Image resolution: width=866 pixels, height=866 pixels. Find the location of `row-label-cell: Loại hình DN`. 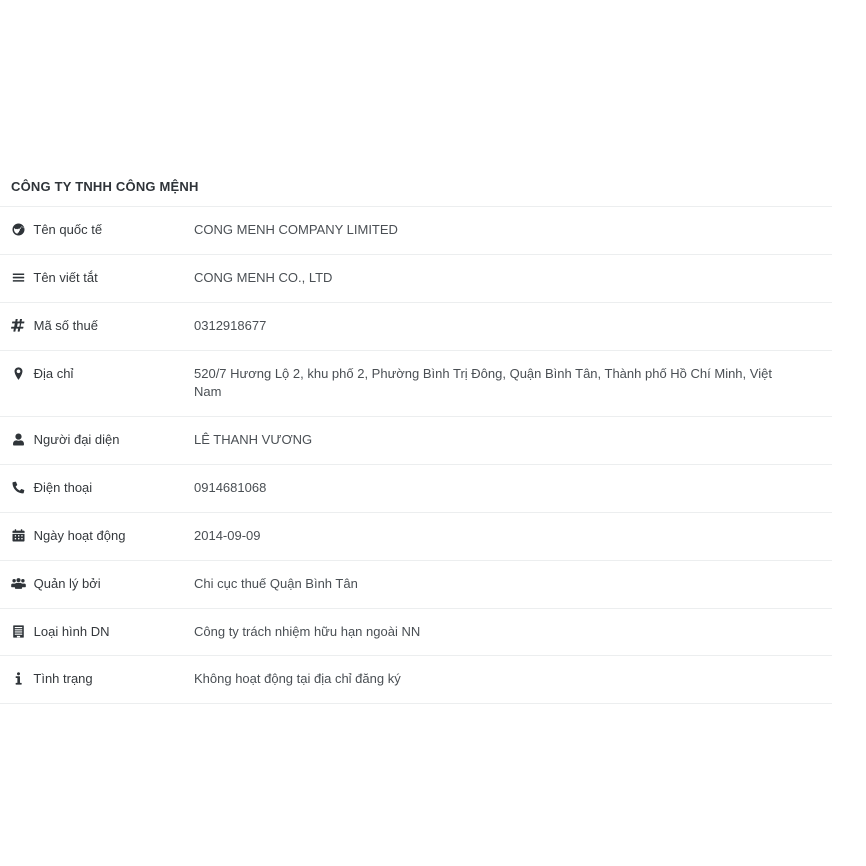

row-label-cell: Loại hình DN is located at coordinates (97, 632).